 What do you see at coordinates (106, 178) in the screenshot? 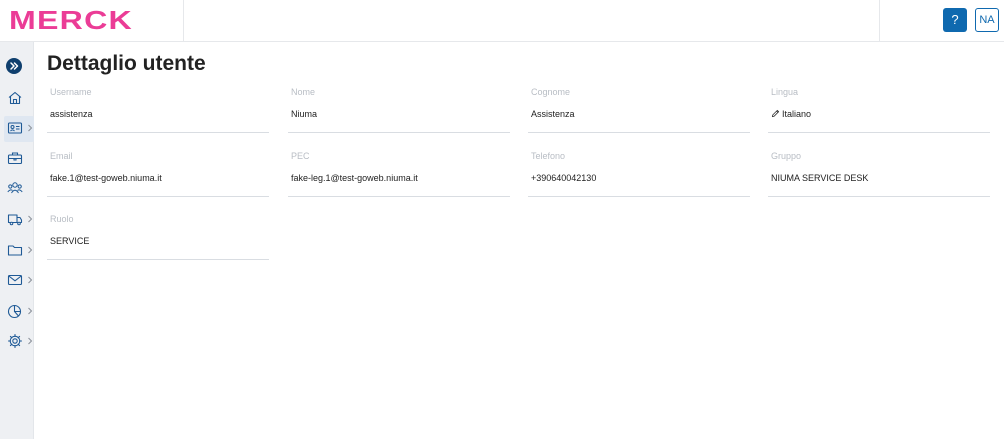
I see `email-value: fake.1@test-goweb.niuma.it` at bounding box center [106, 178].